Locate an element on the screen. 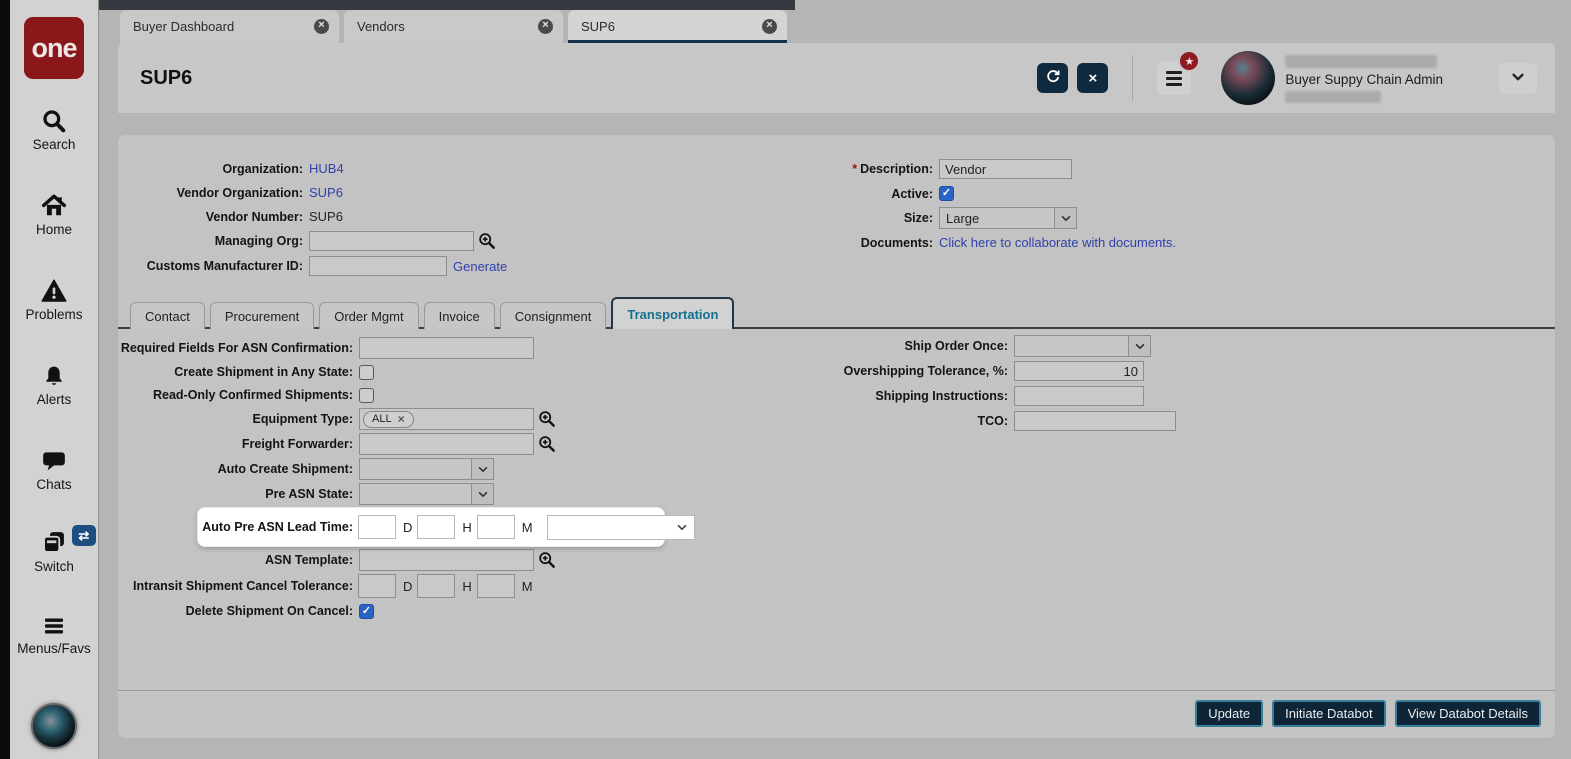 Image resolution: width=1571 pixels, height=759 pixels. close-record-button: × is located at coordinates (1093, 78).